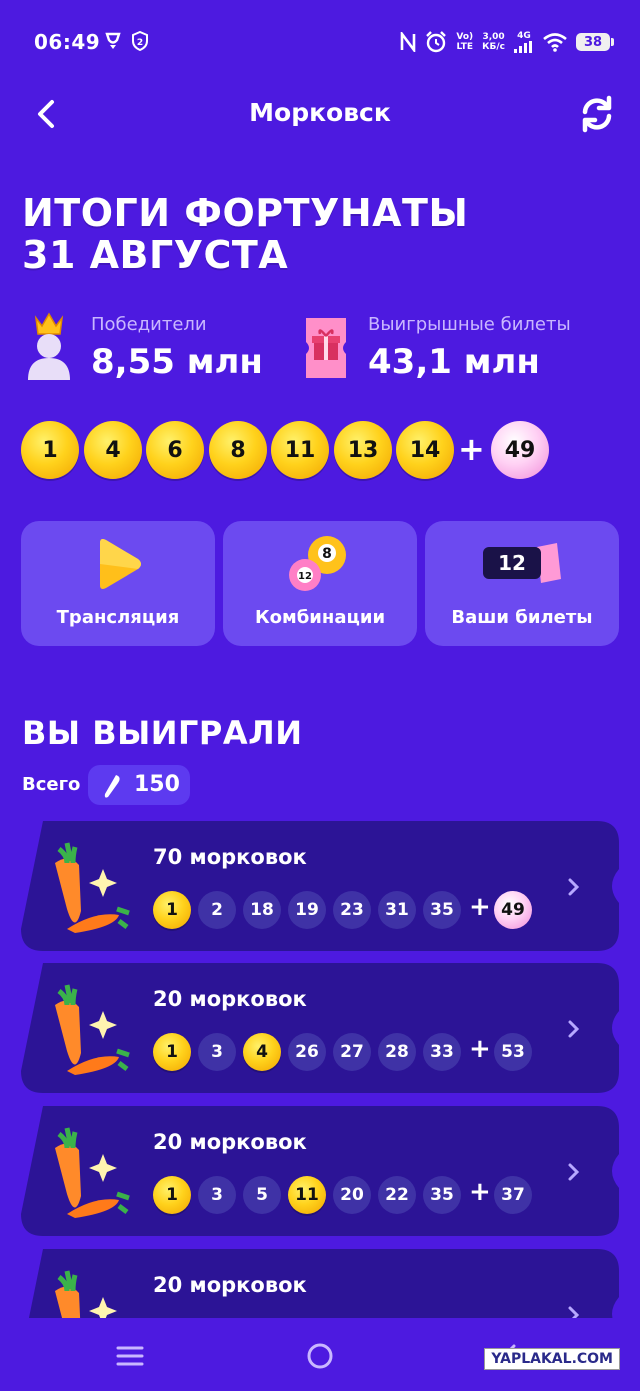  I want to click on app-notification-icon, so click(113, 40).